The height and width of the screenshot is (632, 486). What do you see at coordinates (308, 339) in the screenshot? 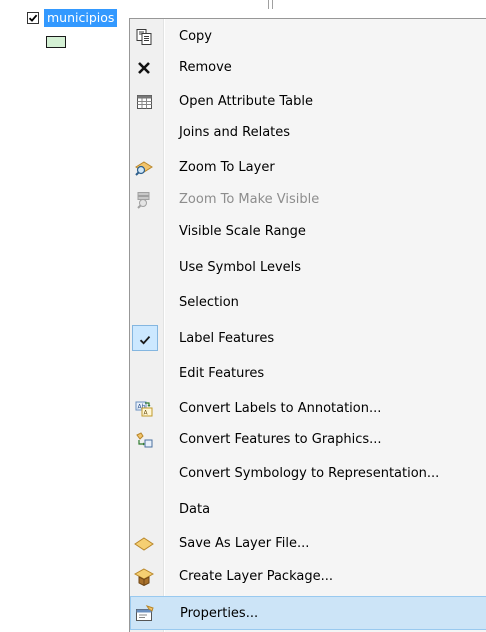
I see `menu-item-label-features: Label Features` at bounding box center [308, 339].